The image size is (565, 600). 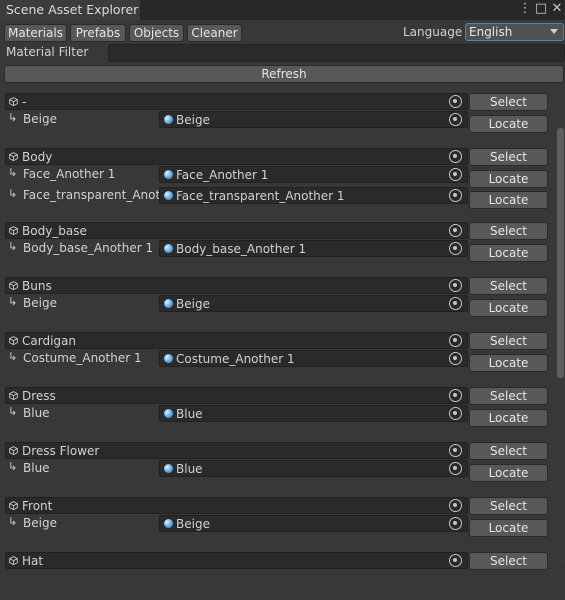 I want to click on tab-objects: Objects, so click(x=156, y=33).